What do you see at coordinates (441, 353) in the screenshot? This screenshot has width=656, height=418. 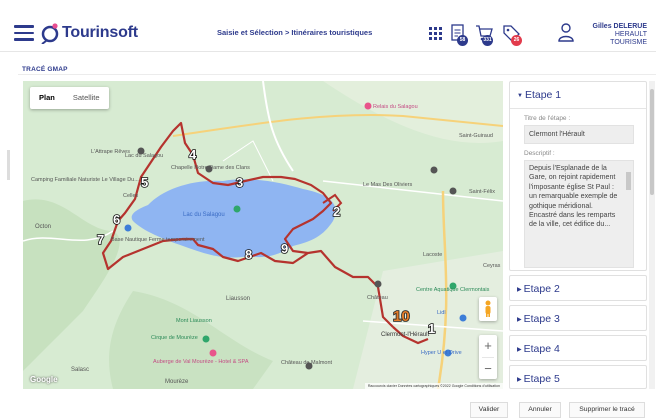 I see `place-label: Hyper U et Drive` at bounding box center [441, 353].